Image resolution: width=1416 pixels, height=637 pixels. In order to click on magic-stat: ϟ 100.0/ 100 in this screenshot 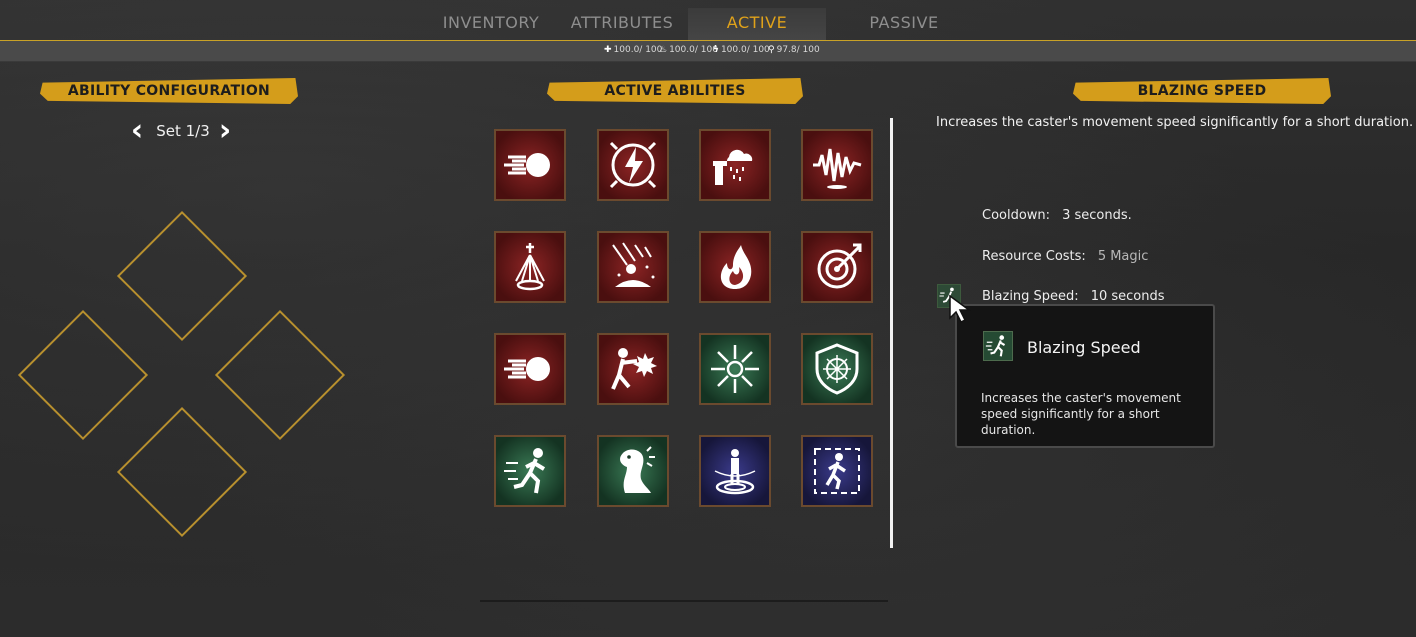, I will do `click(741, 50)`.